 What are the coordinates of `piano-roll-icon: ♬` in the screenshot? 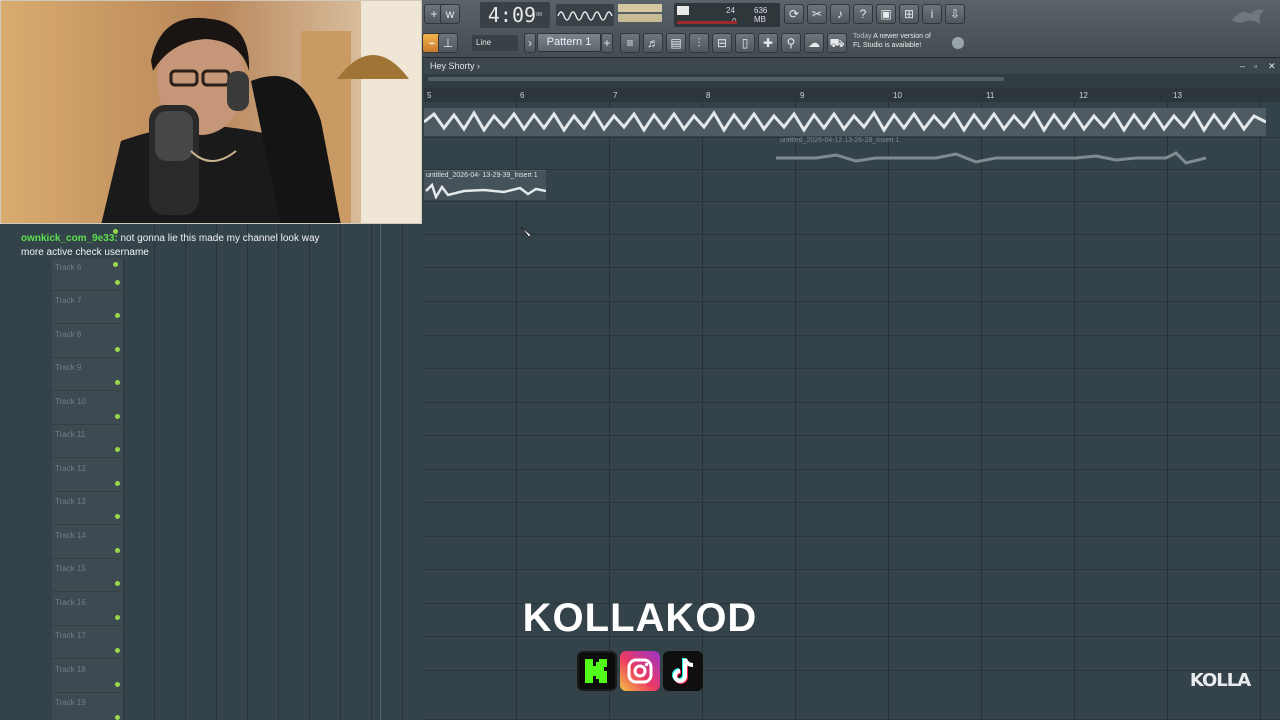 It's located at (653, 43).